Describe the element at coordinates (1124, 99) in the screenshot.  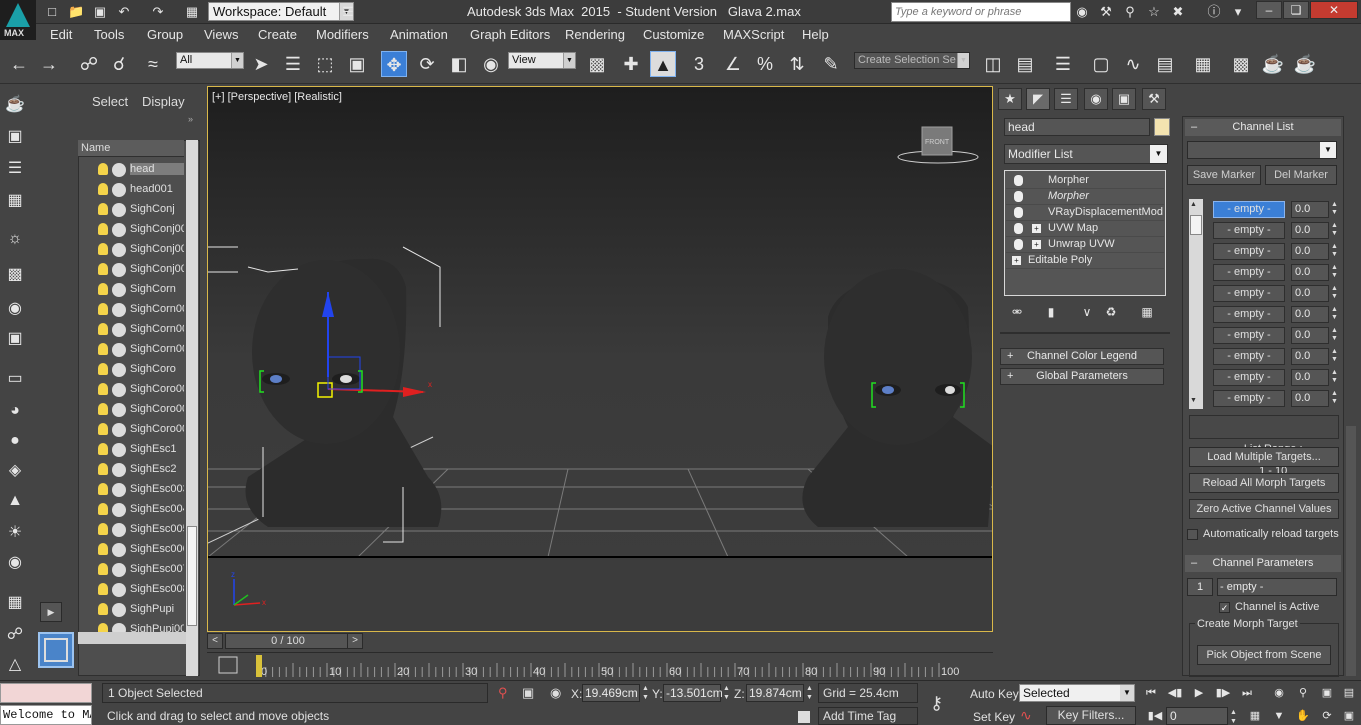
I see `tab-display-icon: ▣` at that location.